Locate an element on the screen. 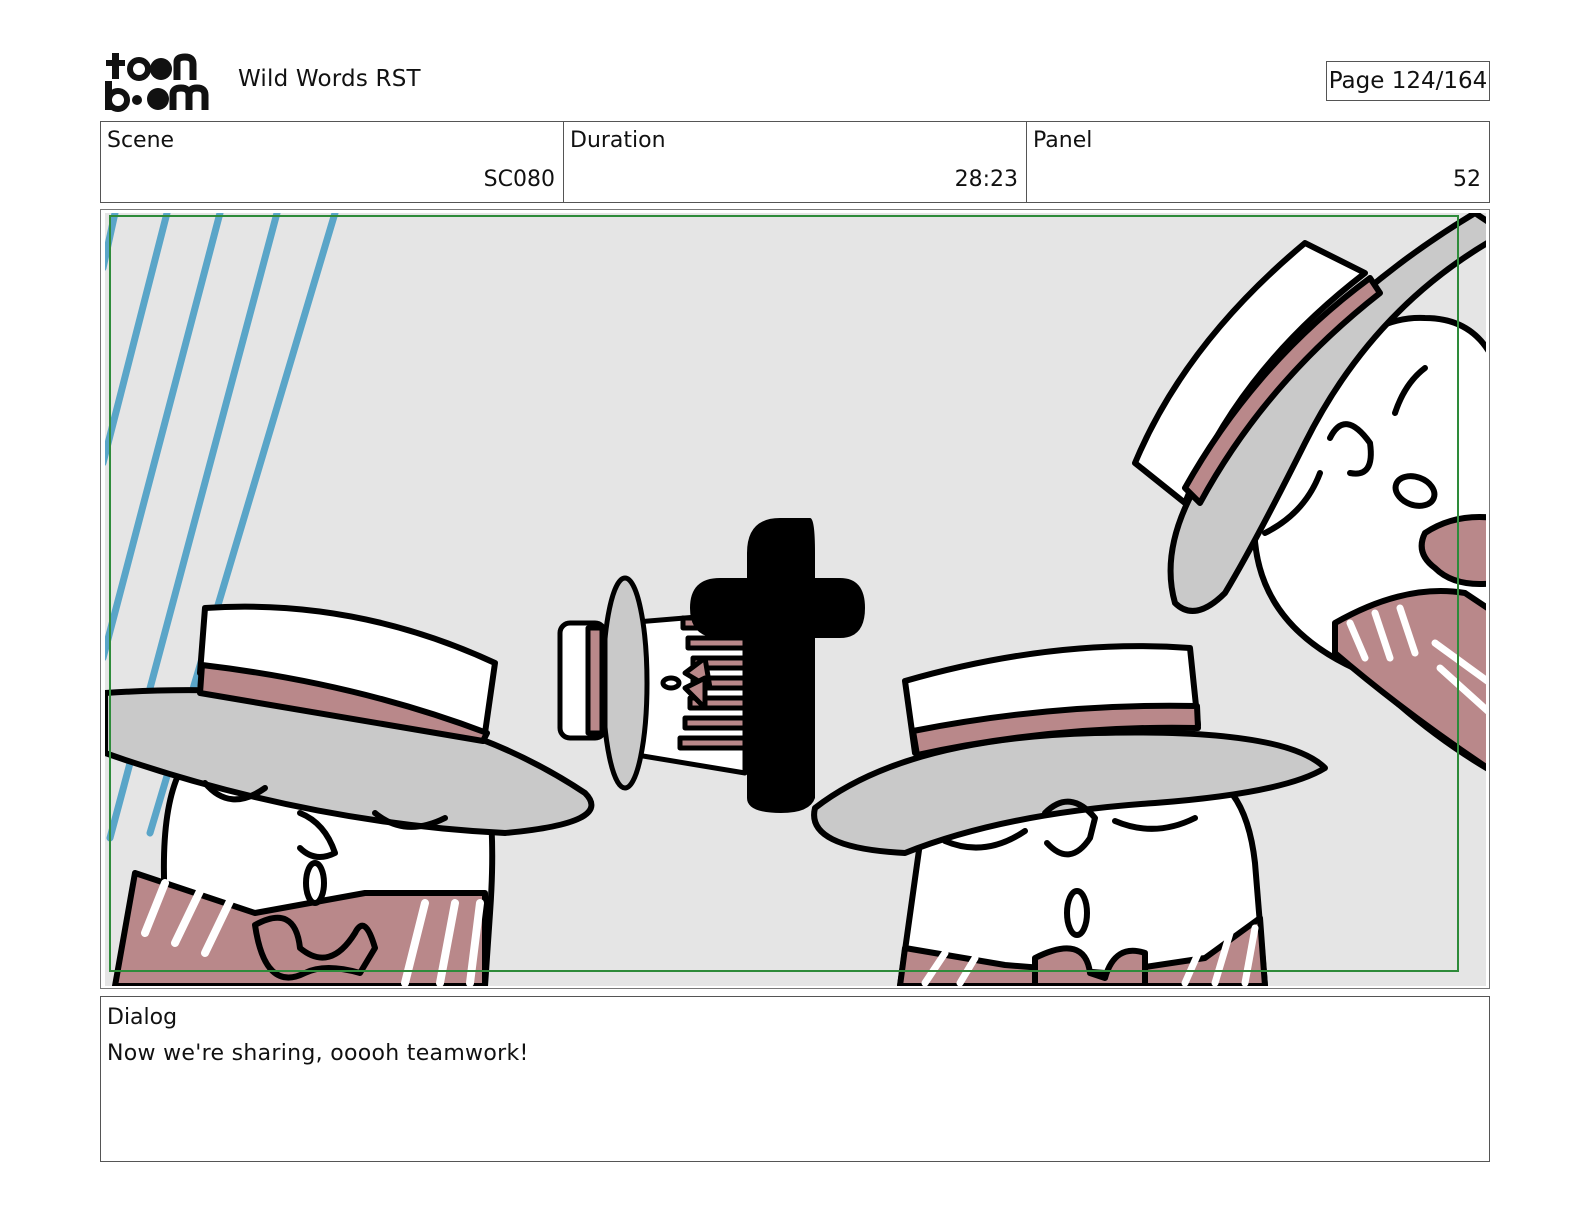  panel-label: Panel is located at coordinates (1063, 140).